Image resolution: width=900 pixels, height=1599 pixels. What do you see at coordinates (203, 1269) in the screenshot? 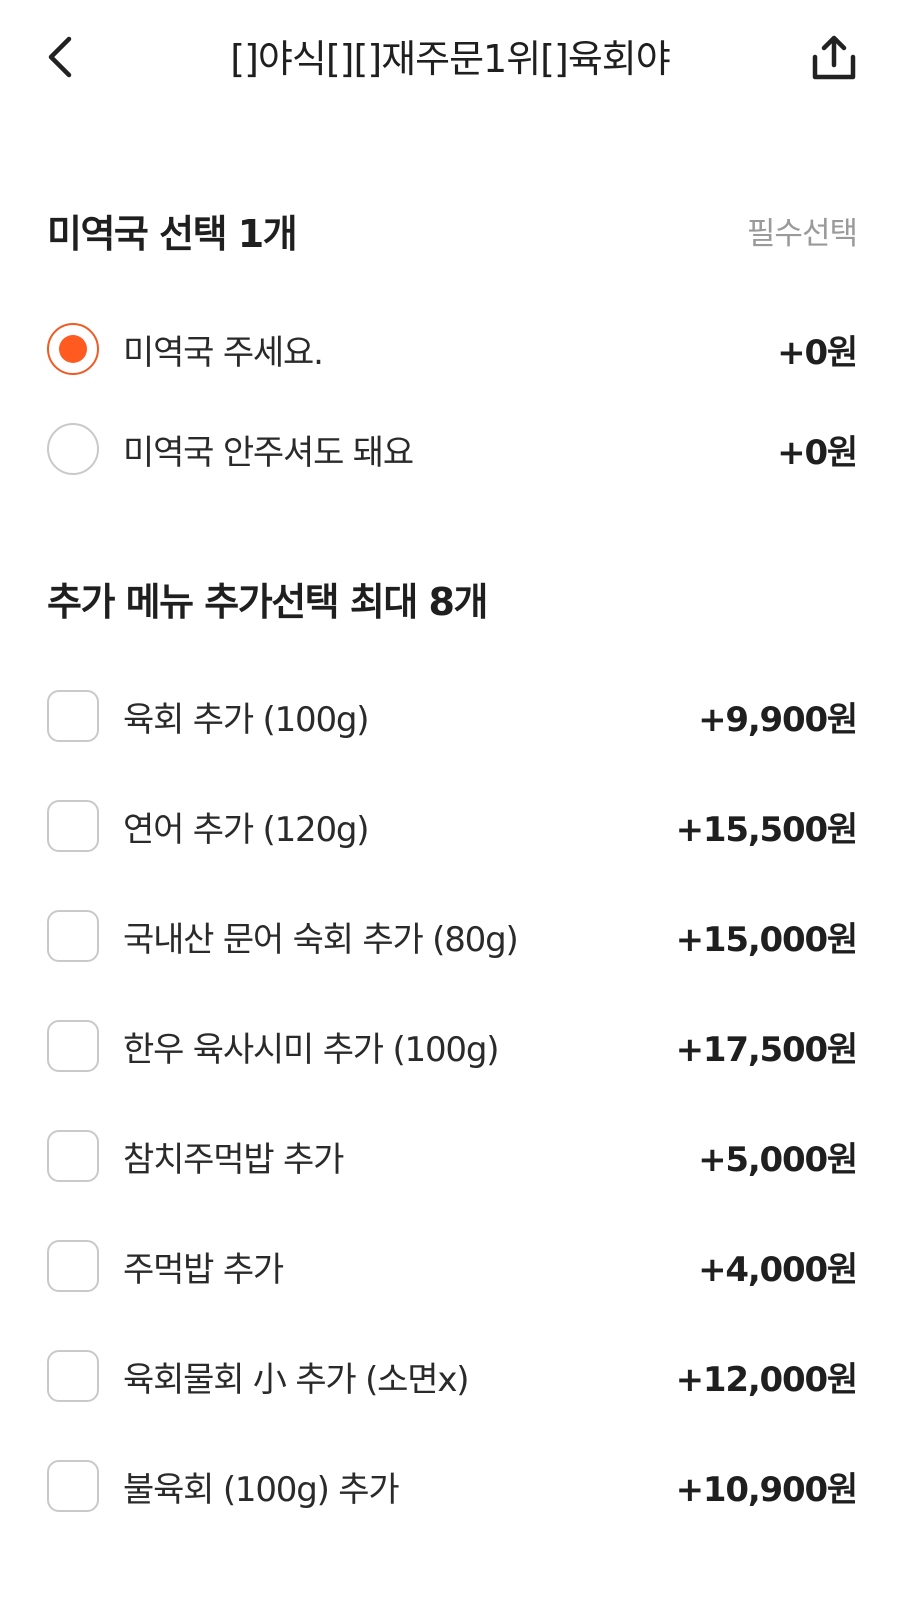
I see `option-label: 주먹밥 추가` at bounding box center [203, 1269].